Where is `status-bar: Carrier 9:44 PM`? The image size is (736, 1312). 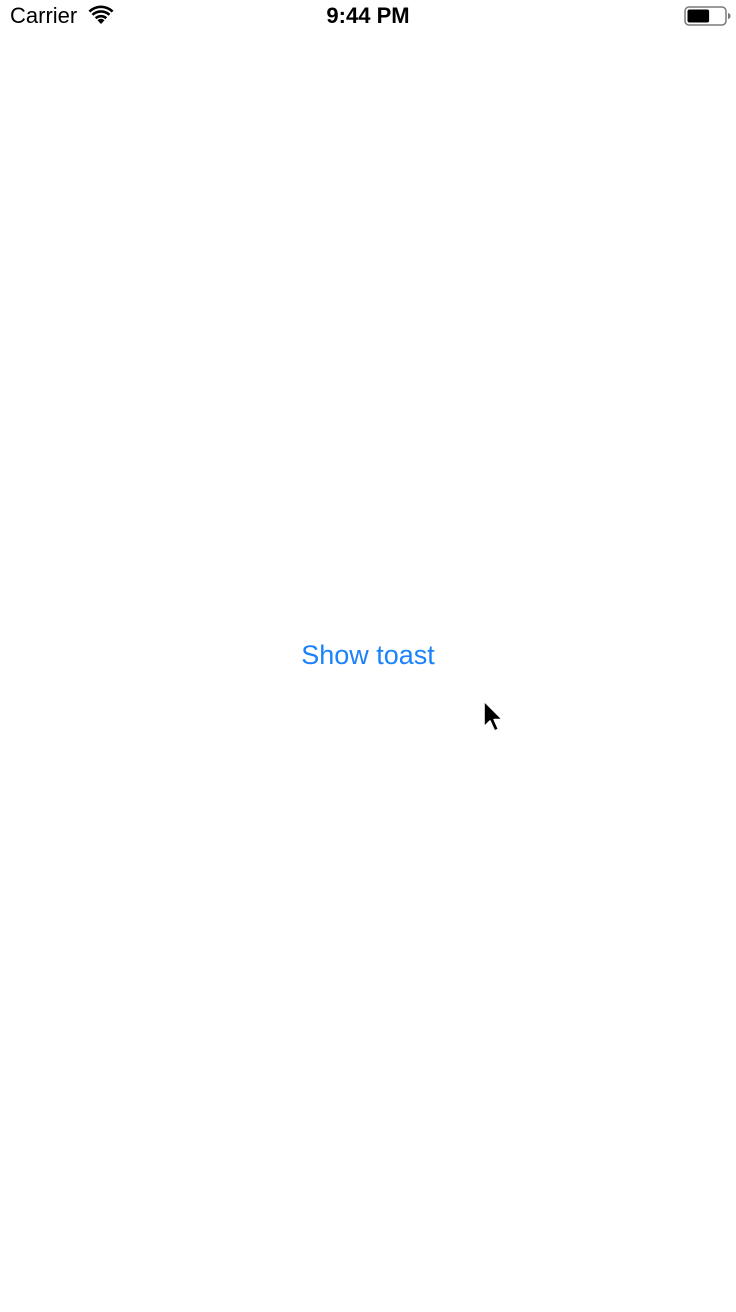
status-bar: Carrier 9:44 PM is located at coordinates (368, 20).